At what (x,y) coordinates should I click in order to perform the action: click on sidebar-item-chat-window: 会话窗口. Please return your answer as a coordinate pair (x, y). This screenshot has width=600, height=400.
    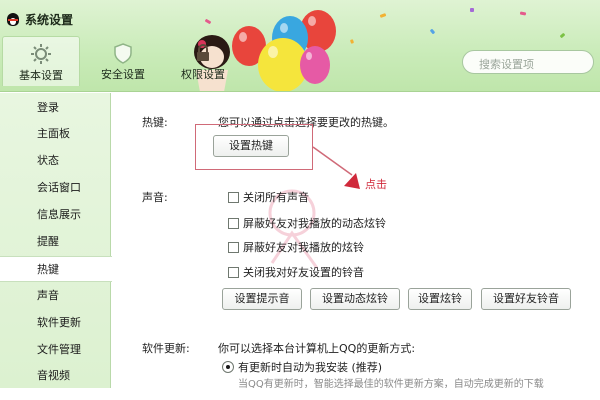
    Looking at the image, I should click on (55, 188).